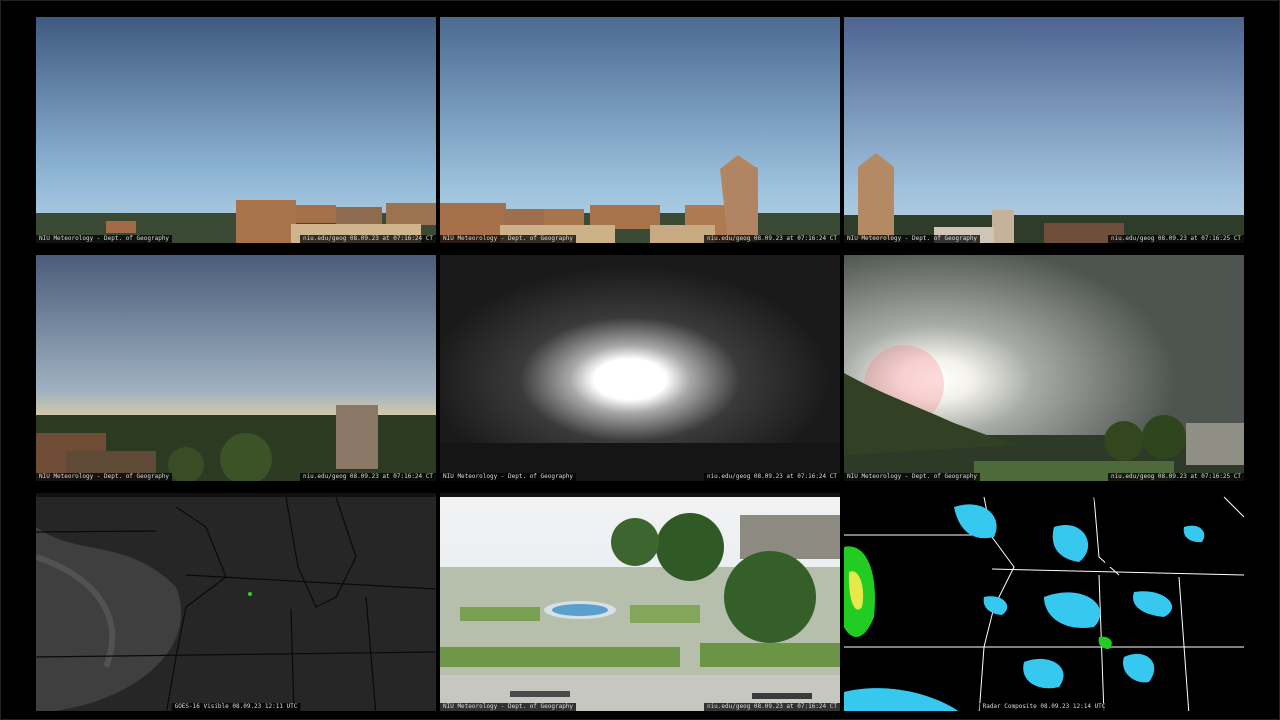 The height and width of the screenshot is (720, 1280). What do you see at coordinates (104, 477) in the screenshot?
I see `webcam-4-source-caption: NIU Meteorology - Dept. of Geography` at bounding box center [104, 477].